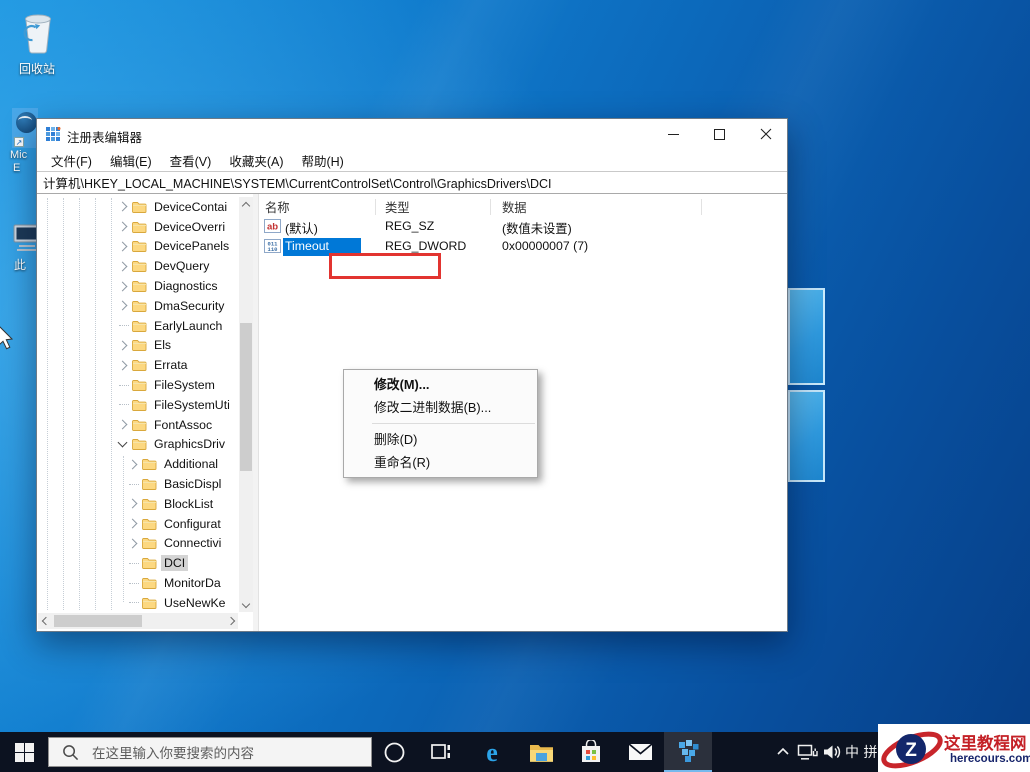 This screenshot has height=772, width=1030. I want to click on store-icon, so click(591, 752).